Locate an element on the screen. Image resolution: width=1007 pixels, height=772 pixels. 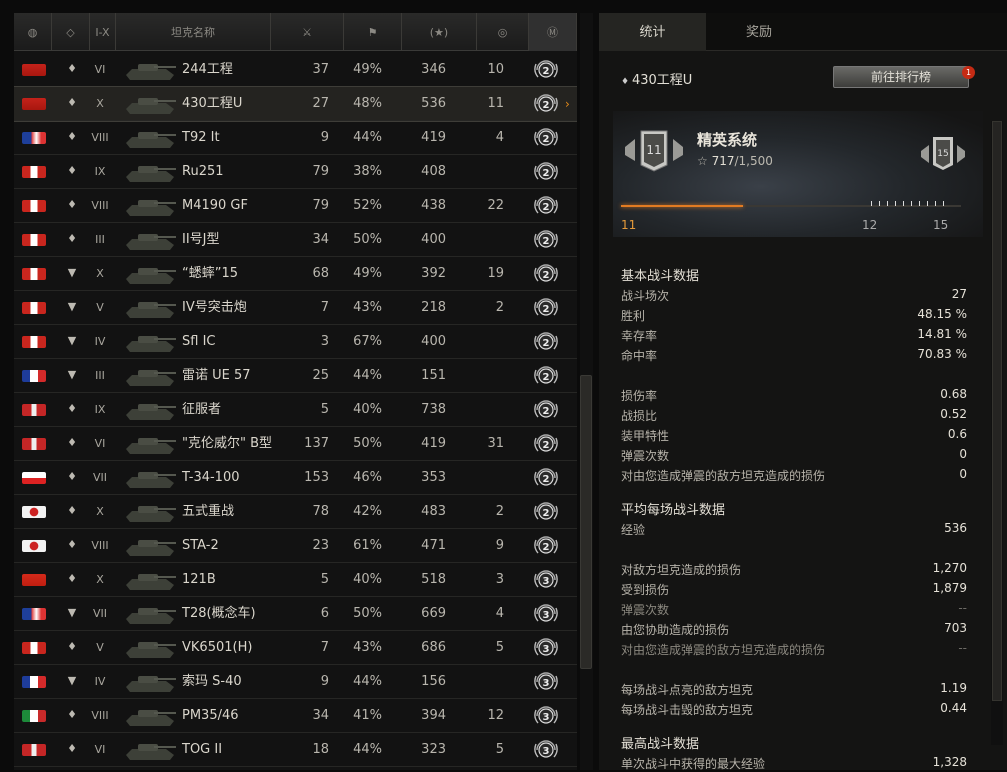
tank-battles: 7 is located at coordinates (324, 647).